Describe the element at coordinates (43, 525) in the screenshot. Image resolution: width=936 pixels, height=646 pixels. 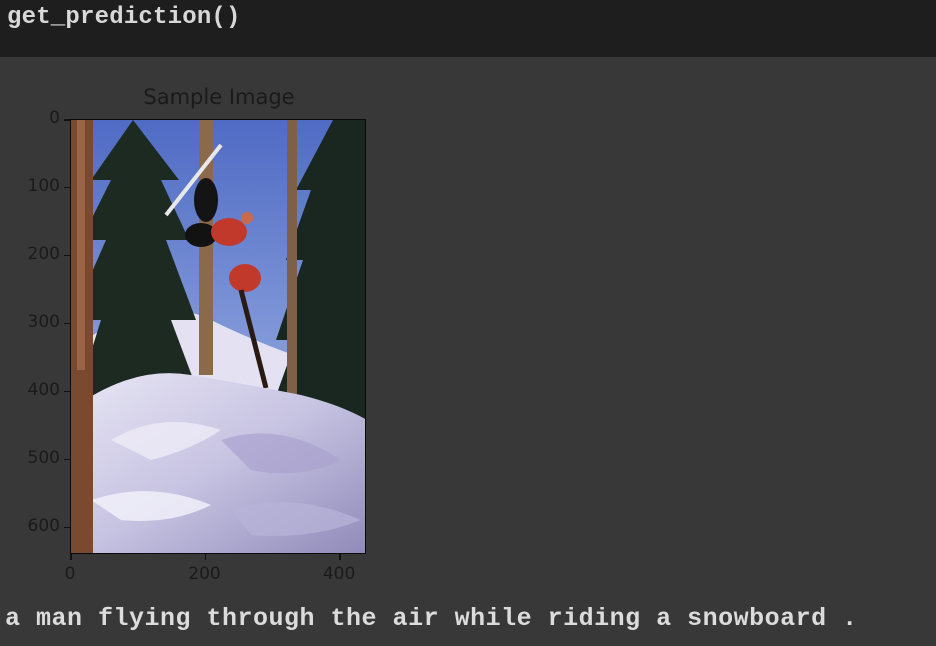
I see `y-tick-label: 600` at that location.